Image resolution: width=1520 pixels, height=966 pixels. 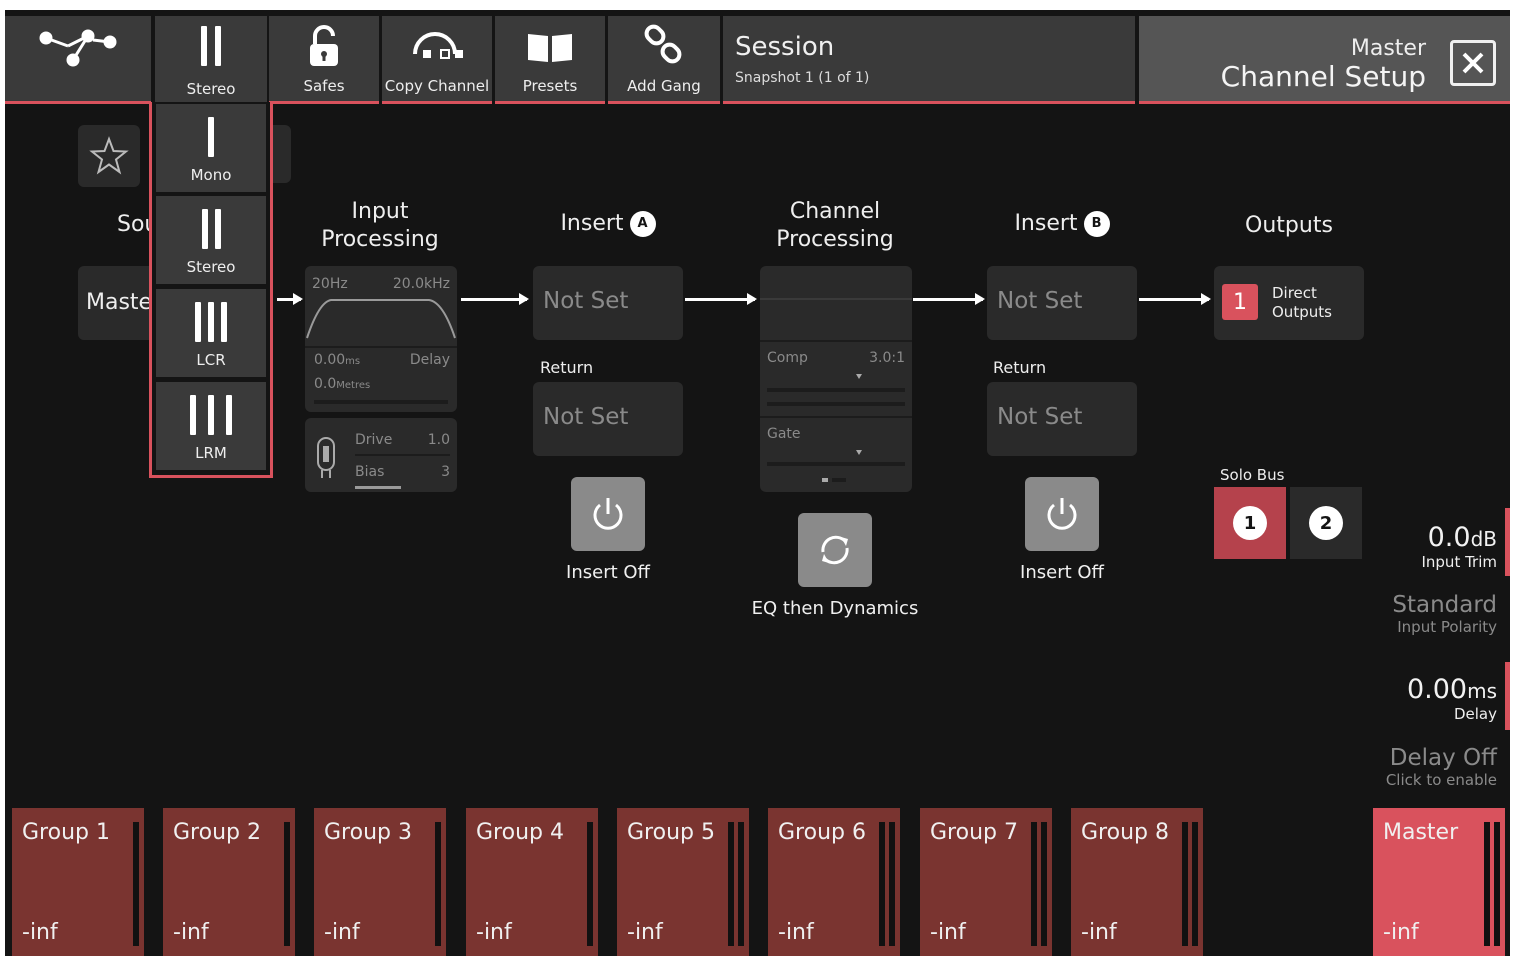 What do you see at coordinates (1449, 537) in the screenshot?
I see `input-trim-value: 0.0` at bounding box center [1449, 537].